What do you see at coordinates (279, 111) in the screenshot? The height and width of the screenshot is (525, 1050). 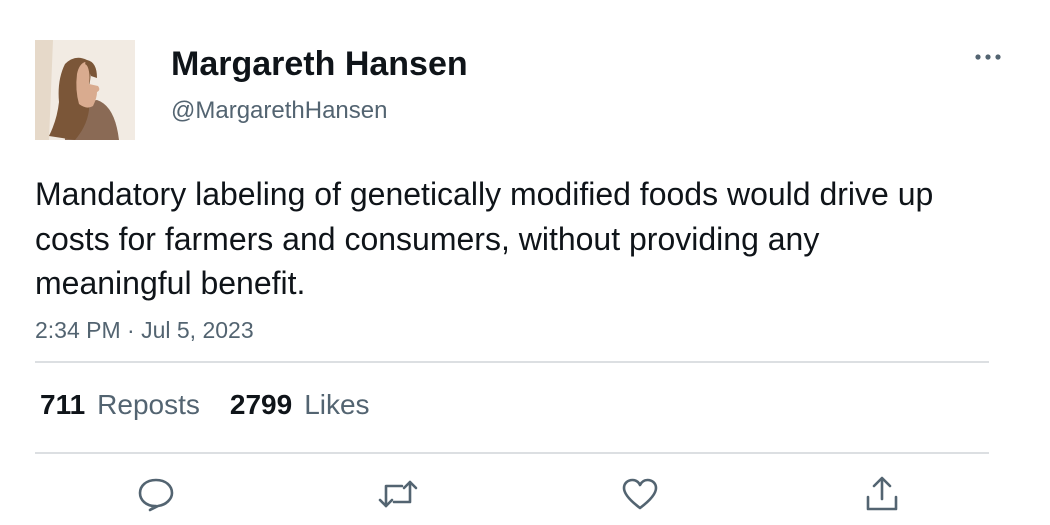 I see `user-handle: @MargarethHansen` at bounding box center [279, 111].